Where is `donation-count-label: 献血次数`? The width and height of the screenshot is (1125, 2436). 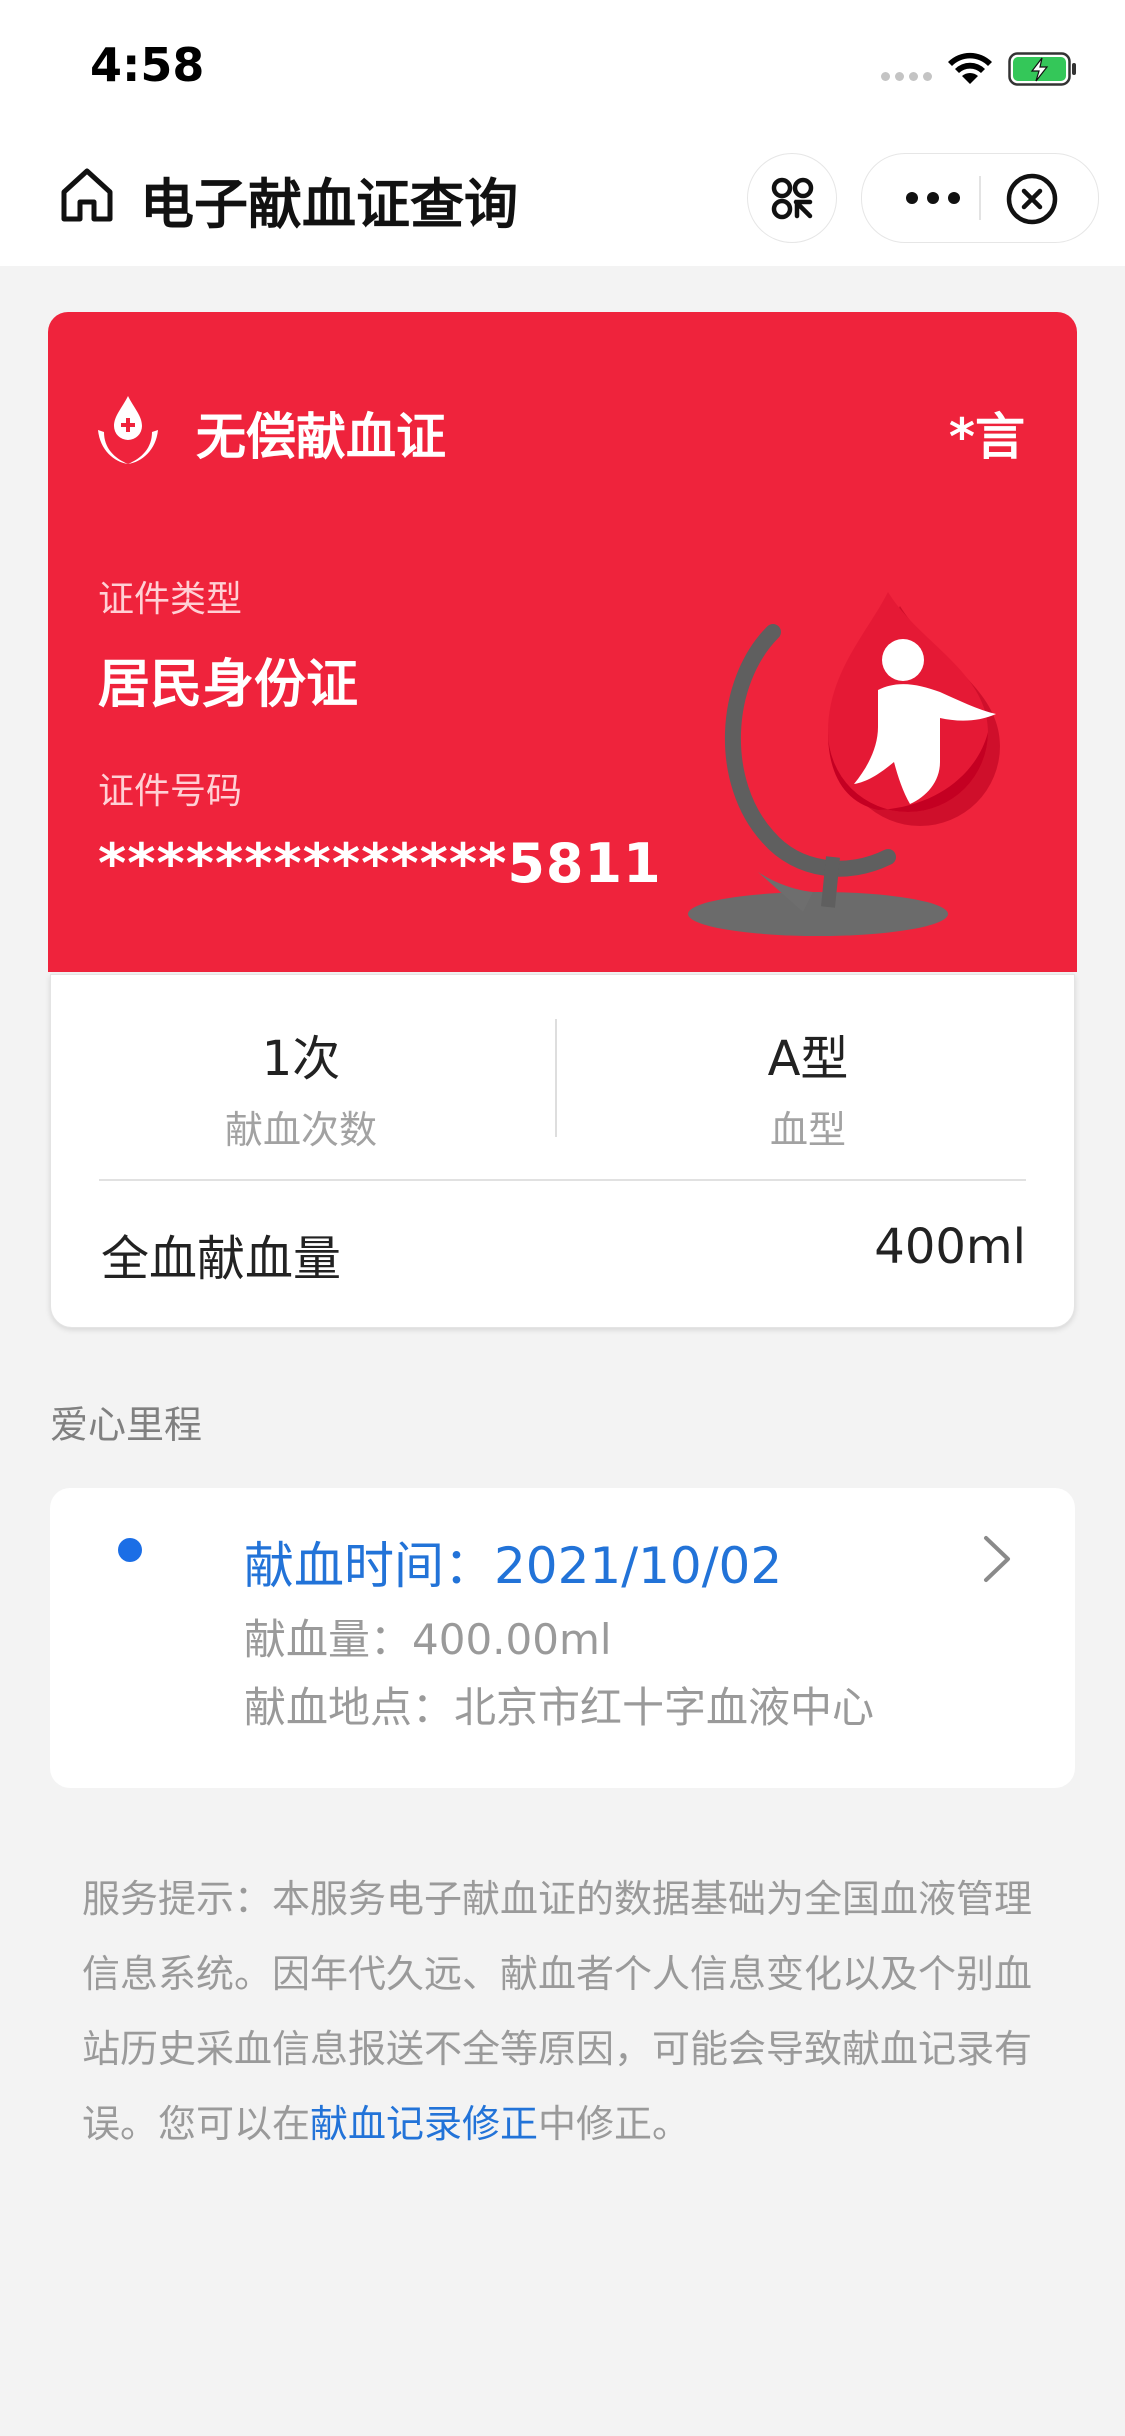 donation-count-label: 献血次数 is located at coordinates (300, 1130).